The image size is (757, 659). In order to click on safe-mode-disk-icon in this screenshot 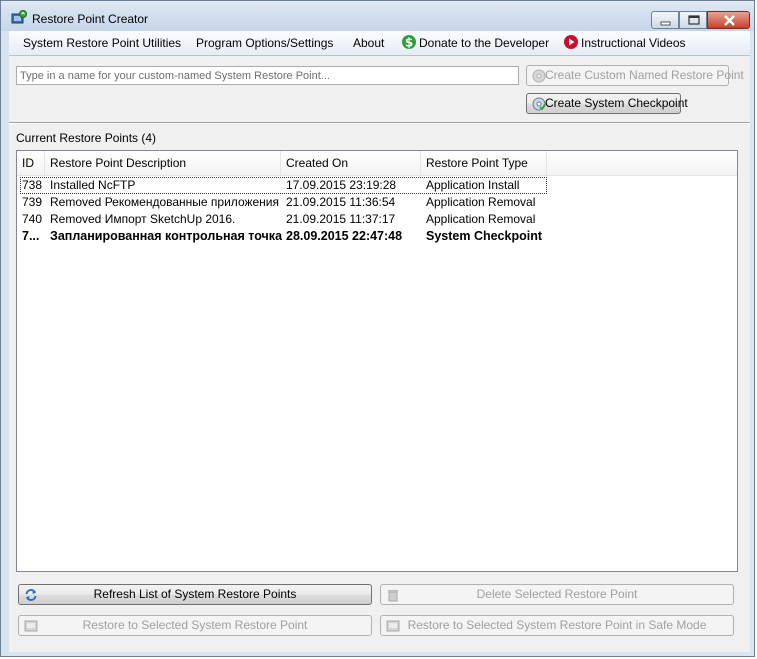, I will do `click(393, 626)`.